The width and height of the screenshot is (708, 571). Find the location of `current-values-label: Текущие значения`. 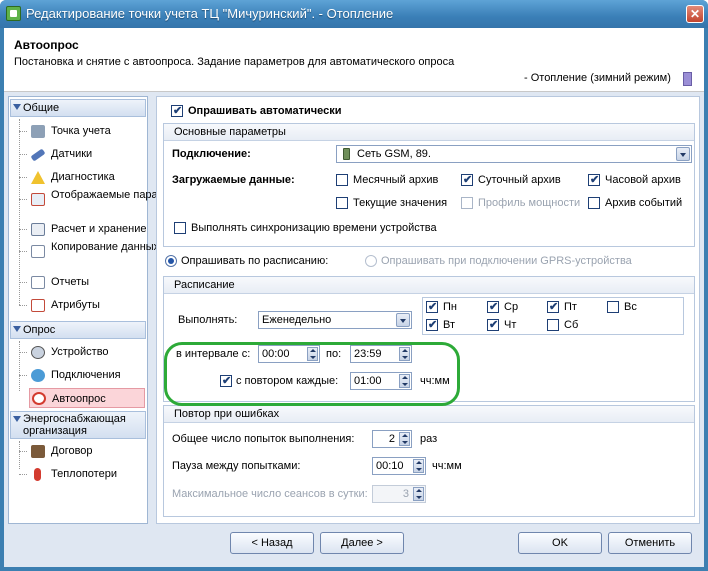

current-values-label: Текущие значения is located at coordinates (400, 203).